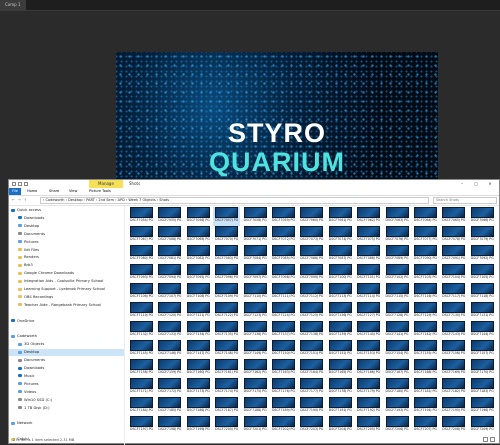  I want to click on file-item: DSCF7140J PG, so click(368, 330).